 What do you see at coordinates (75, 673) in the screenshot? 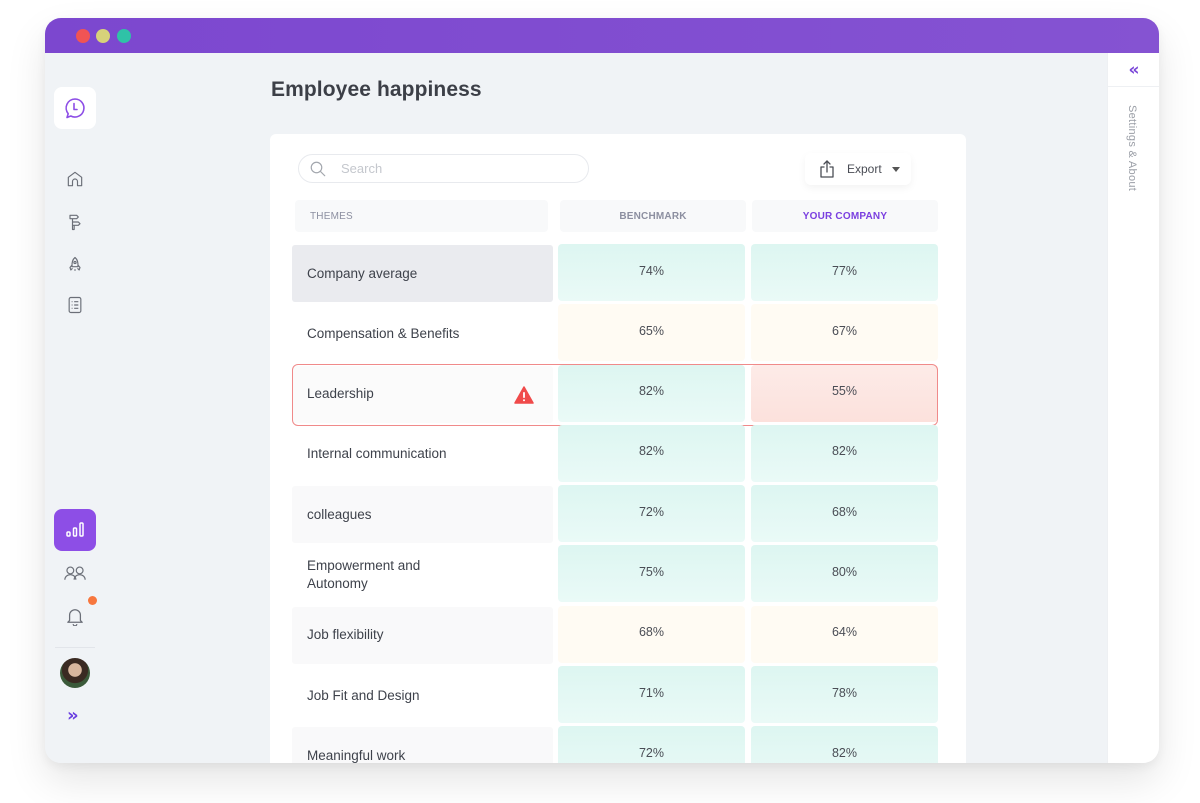
I see `user-avatar` at bounding box center [75, 673].